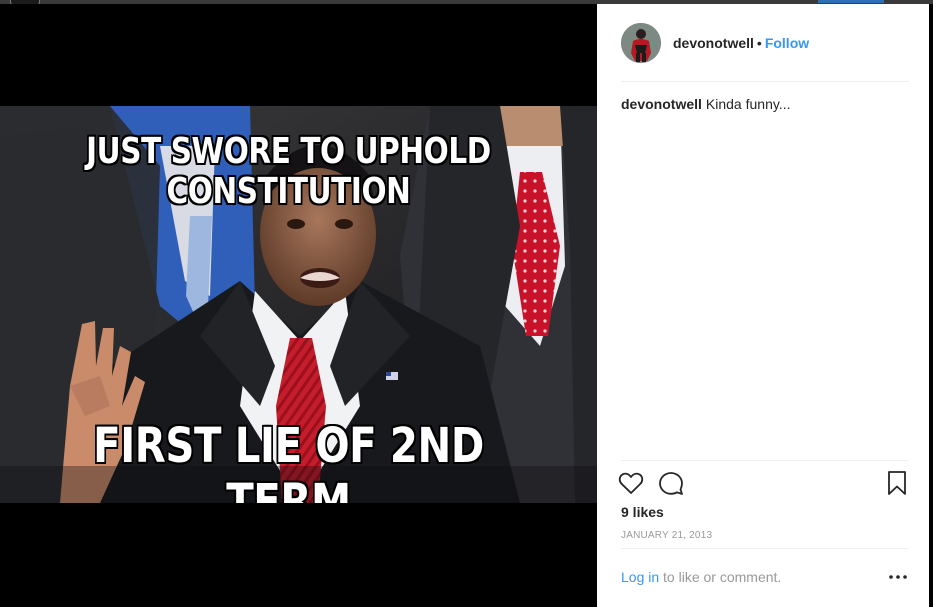  What do you see at coordinates (288, 171) in the screenshot?
I see `meme-top-caption: JUST SWORE TO UPHOLD CONSTITUTION` at bounding box center [288, 171].